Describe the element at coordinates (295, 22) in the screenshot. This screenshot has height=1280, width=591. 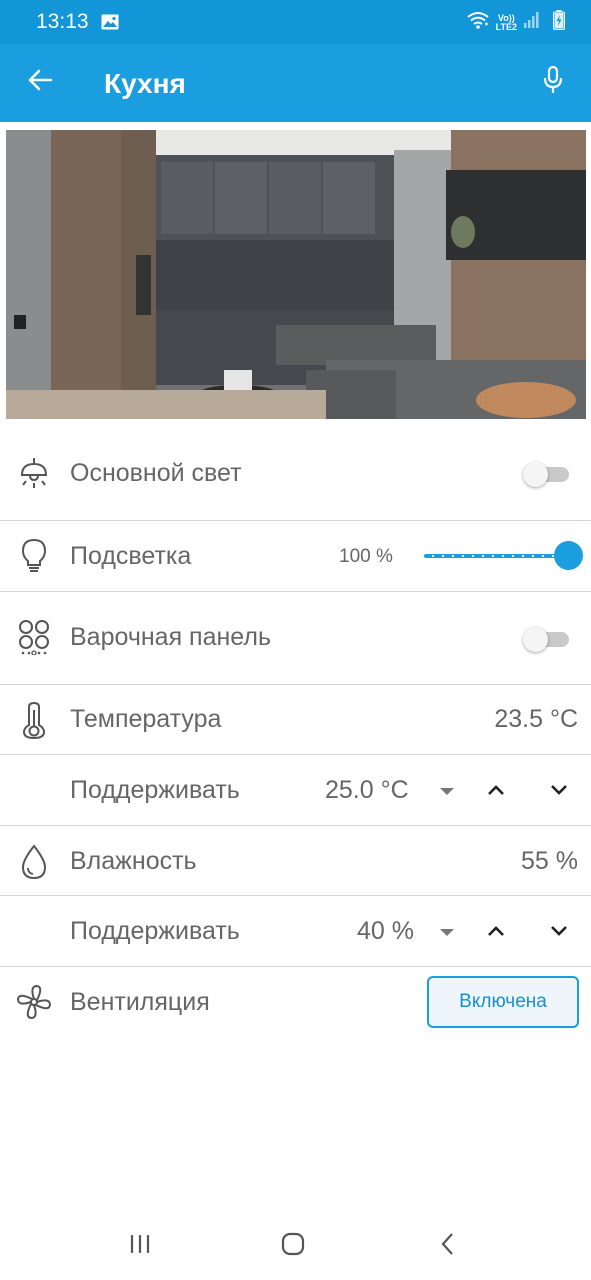
I see `status-bar: 13:13 Vo)) LTE2` at that location.